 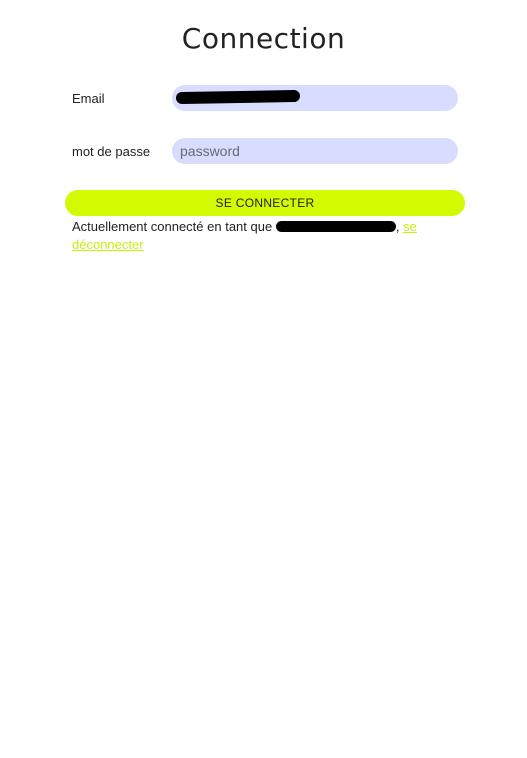 I want to click on login-button: SE CONNECTER, so click(x=265, y=203).